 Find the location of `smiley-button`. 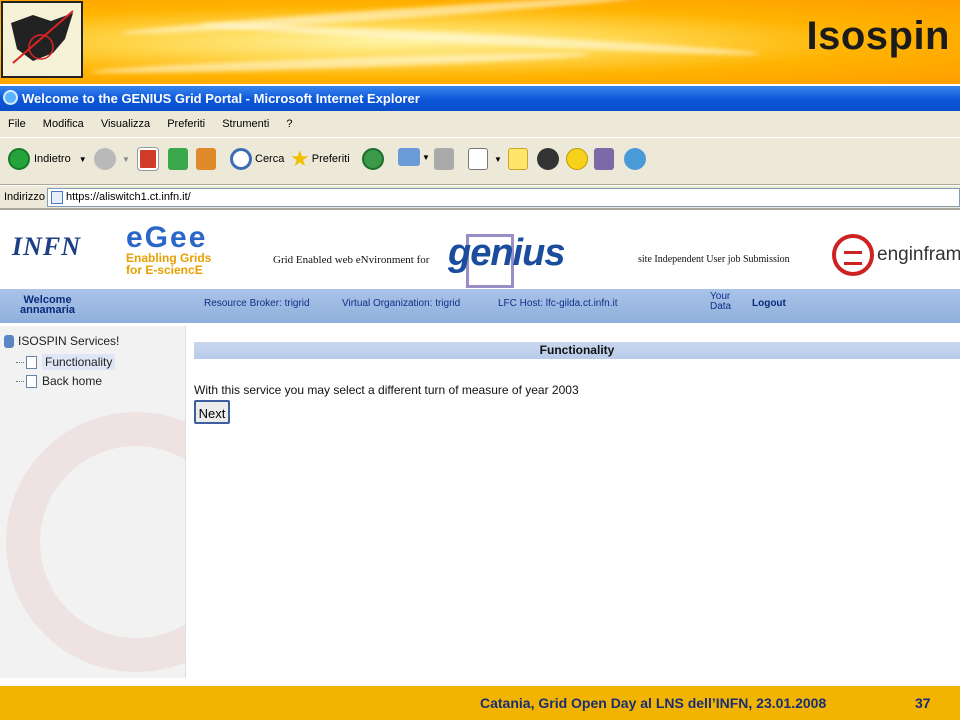

smiley-button is located at coordinates (577, 159).